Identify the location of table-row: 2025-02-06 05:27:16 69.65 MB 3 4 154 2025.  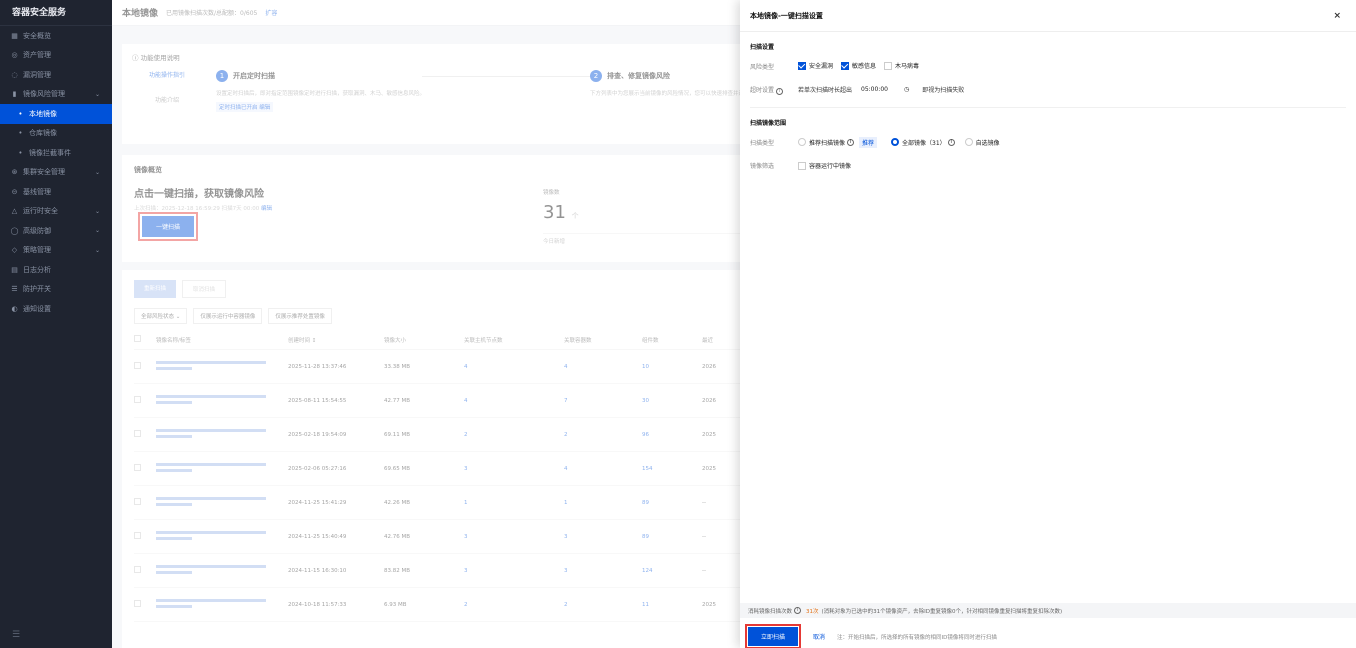
(472, 469).